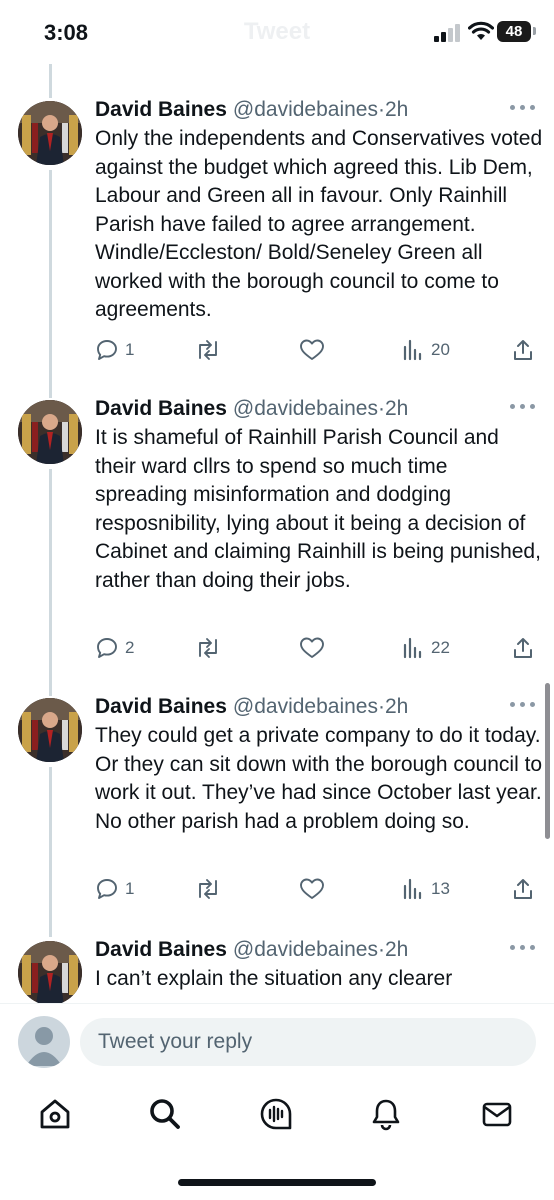 The width and height of the screenshot is (554, 1200). I want to click on views-count: 13, so click(440, 888).